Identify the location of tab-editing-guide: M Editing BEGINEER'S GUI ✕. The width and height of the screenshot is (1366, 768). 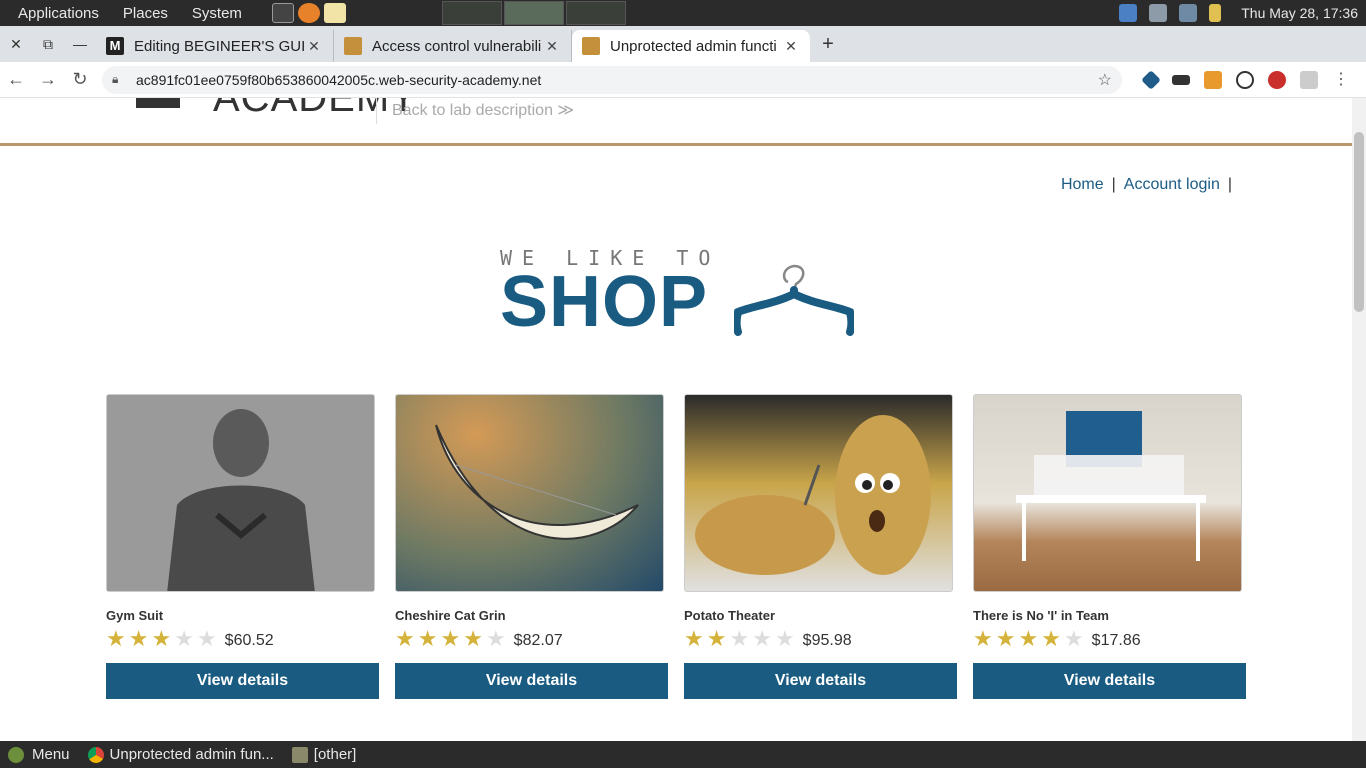
(215, 46).